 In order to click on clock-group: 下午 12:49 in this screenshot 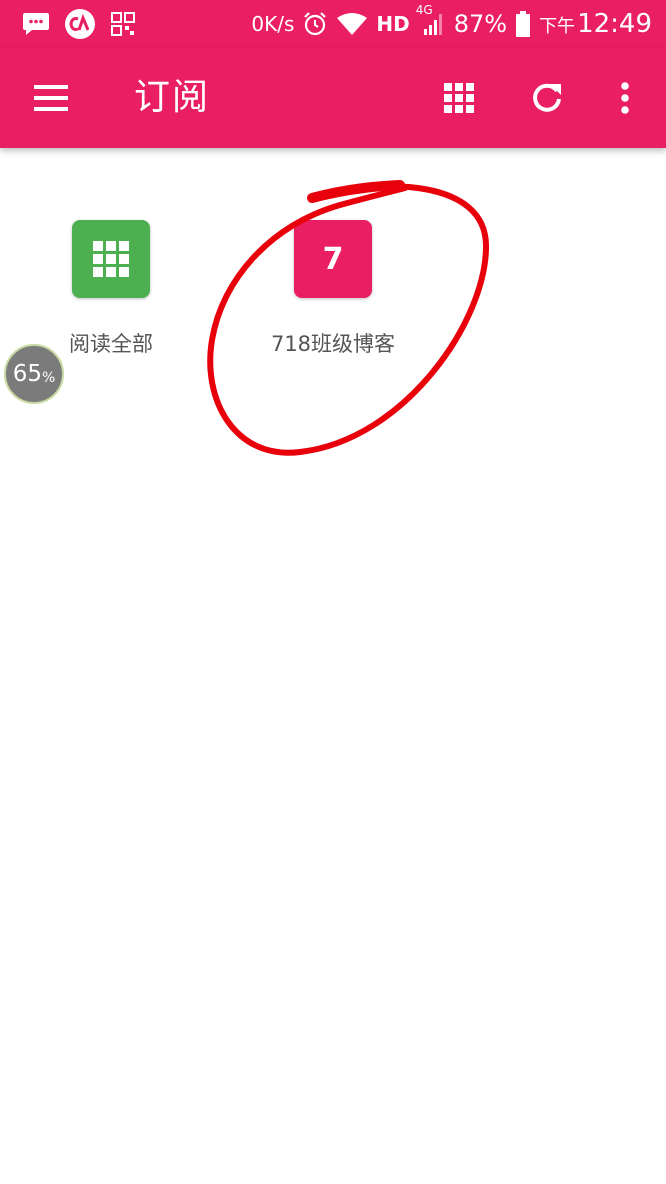, I will do `click(595, 24)`.